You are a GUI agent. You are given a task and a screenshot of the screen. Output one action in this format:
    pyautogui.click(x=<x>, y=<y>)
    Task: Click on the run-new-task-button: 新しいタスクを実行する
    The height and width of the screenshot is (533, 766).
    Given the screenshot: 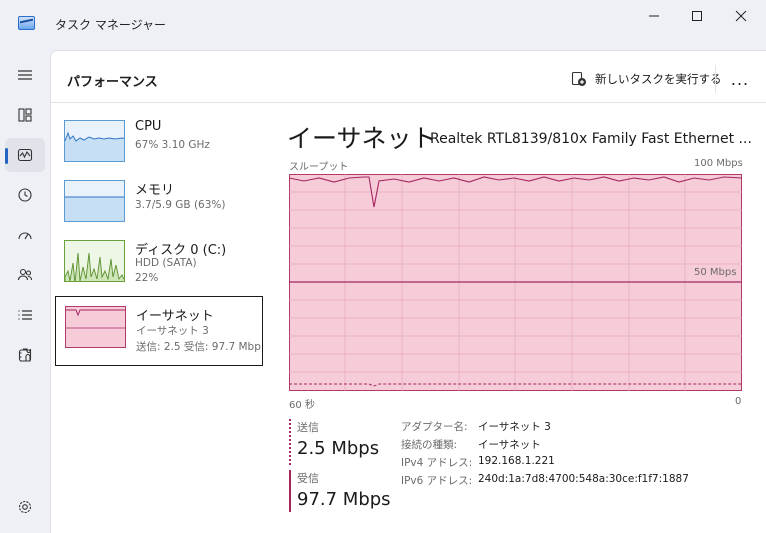 What is the action you would take?
    pyautogui.click(x=646, y=79)
    